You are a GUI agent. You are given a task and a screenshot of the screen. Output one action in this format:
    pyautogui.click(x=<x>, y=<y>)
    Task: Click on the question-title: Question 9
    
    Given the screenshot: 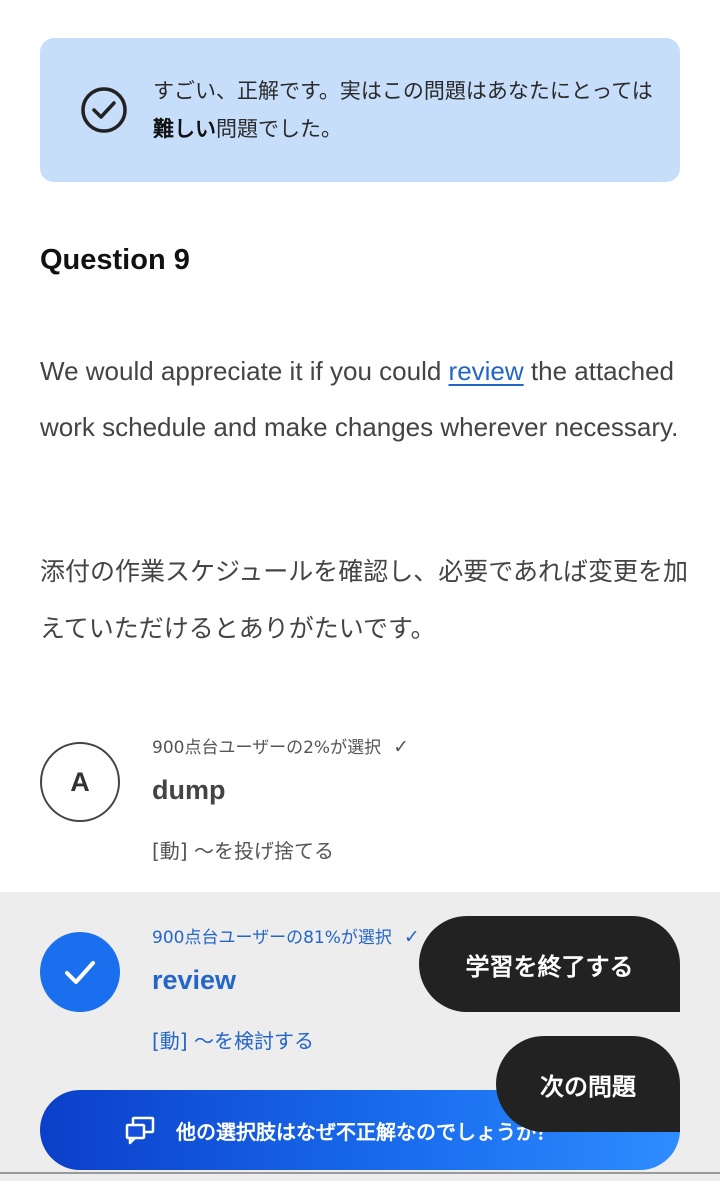 What is the action you would take?
    pyautogui.click(x=115, y=260)
    